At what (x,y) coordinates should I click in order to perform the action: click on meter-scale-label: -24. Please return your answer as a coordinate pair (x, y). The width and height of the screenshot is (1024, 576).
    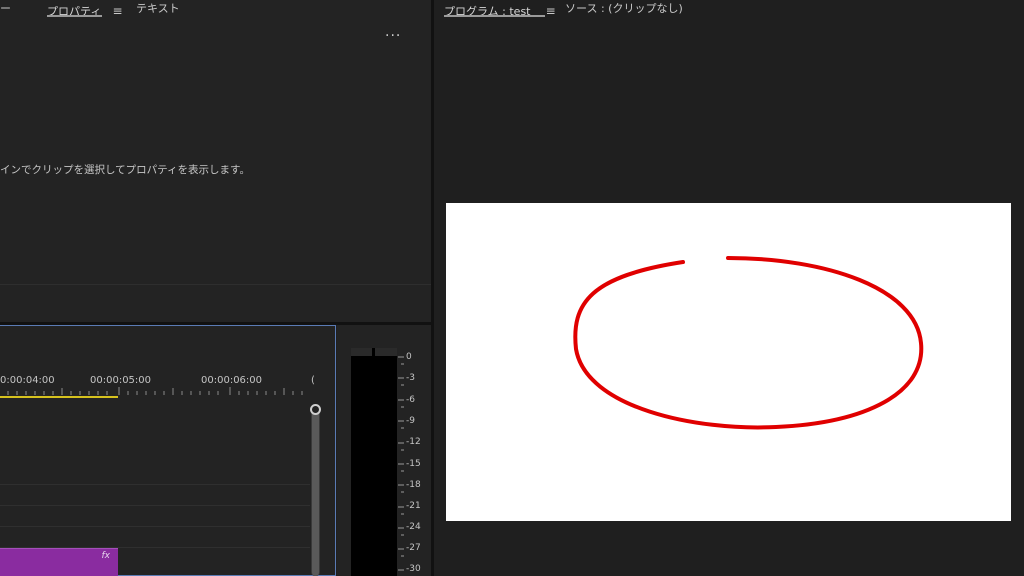
    Looking at the image, I should click on (413, 527).